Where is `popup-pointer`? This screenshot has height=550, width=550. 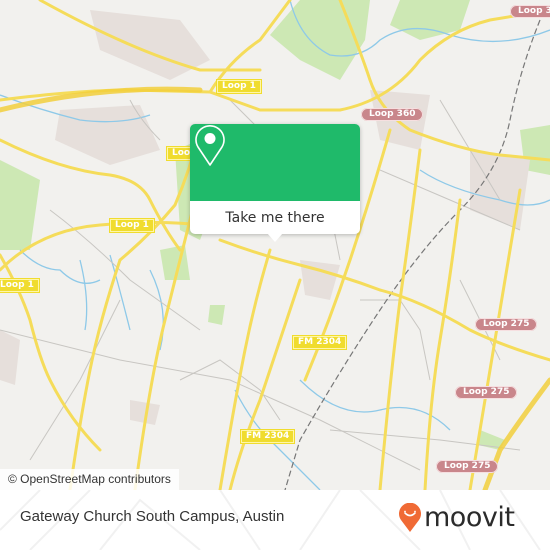
popup-pointer is located at coordinates (275, 237).